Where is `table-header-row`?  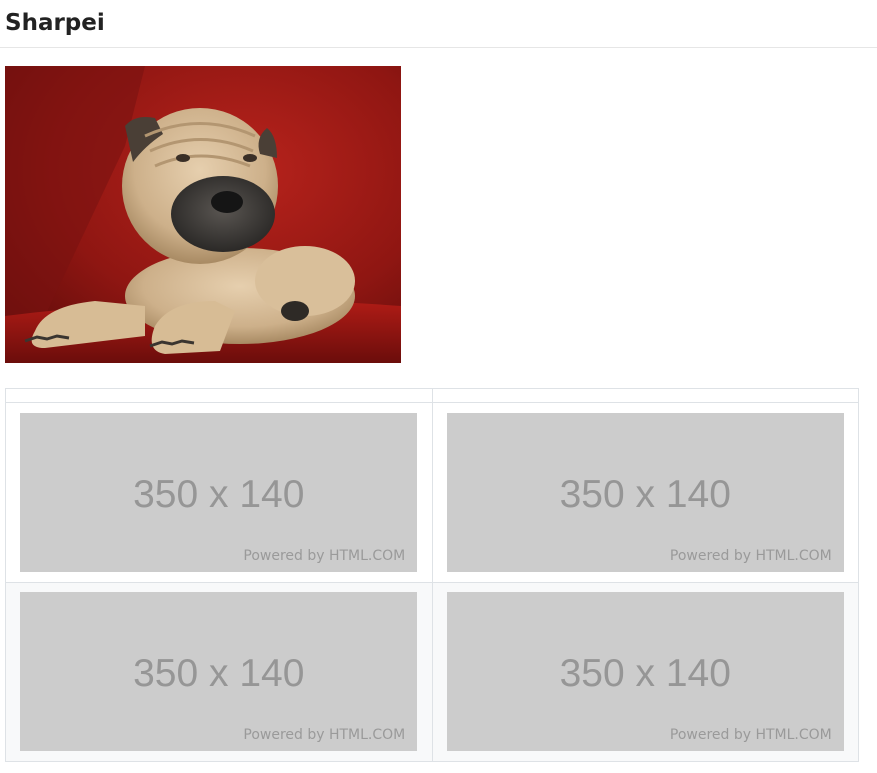
table-header-row is located at coordinates (432, 395).